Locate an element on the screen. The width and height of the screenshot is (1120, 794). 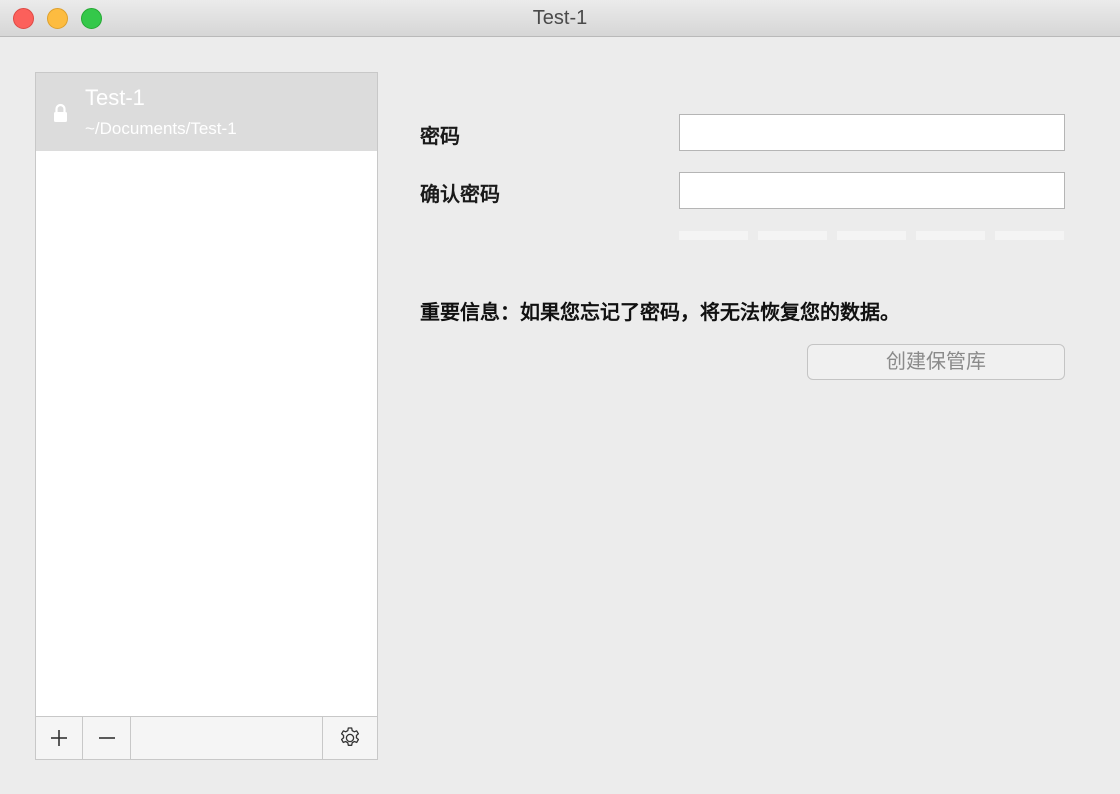
create-vault-button: 创建保管库 is located at coordinates (936, 362).